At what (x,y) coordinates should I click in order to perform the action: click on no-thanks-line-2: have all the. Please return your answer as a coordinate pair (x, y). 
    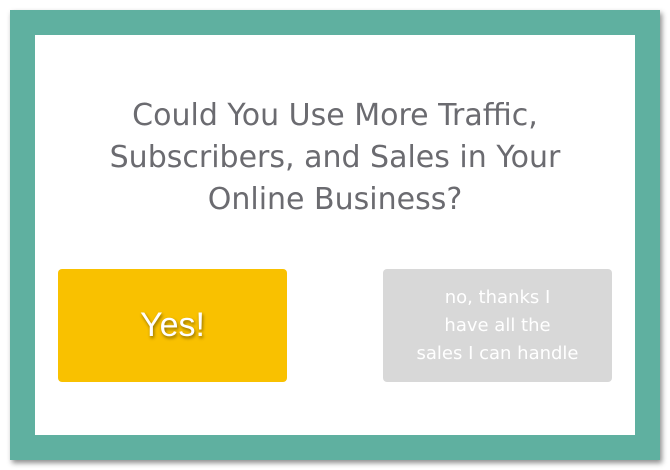
    Looking at the image, I should click on (497, 325).